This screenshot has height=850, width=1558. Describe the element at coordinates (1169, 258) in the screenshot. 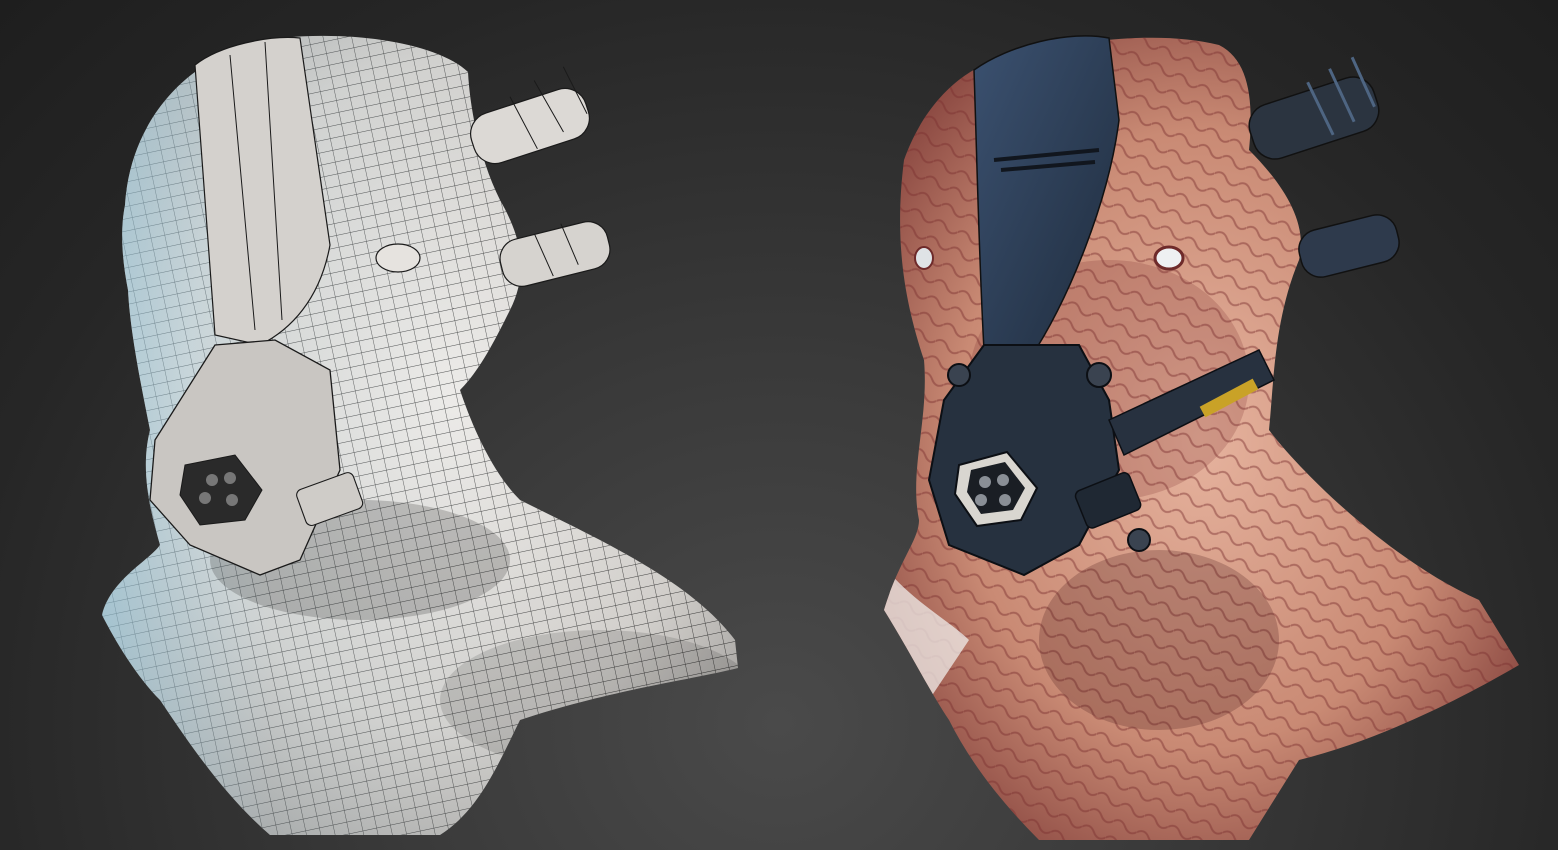

I see `eye-right` at that location.